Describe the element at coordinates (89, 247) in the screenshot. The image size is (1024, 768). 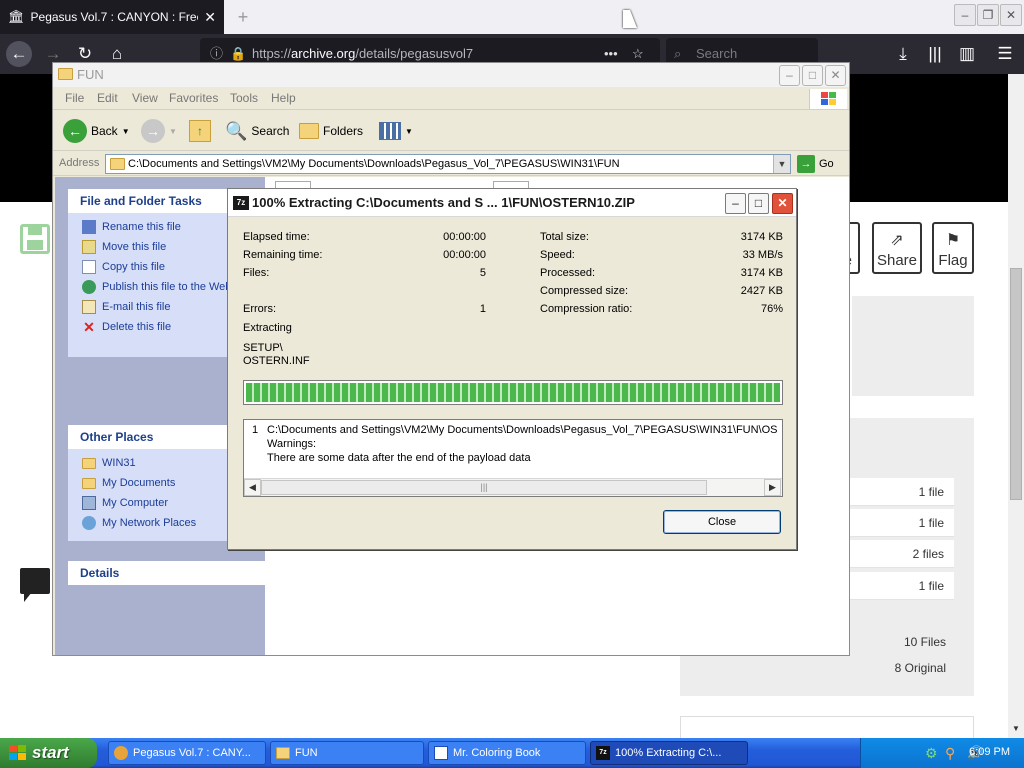
I see `move-icon` at that location.